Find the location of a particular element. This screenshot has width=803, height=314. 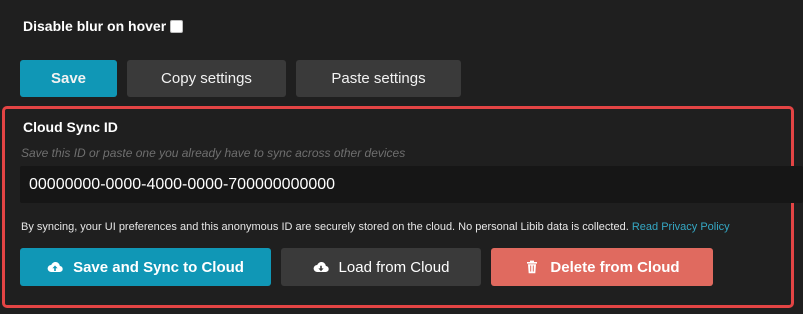

copy-settings-button: Copy settings is located at coordinates (206, 78).